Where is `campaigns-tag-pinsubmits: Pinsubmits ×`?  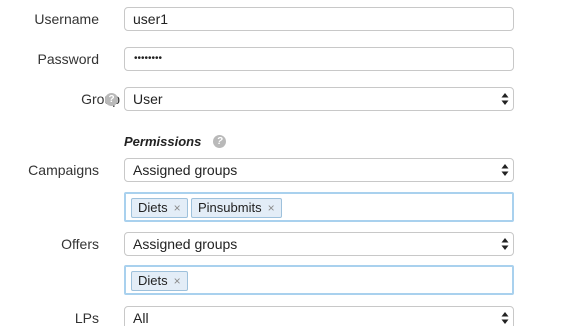 campaigns-tag-pinsubmits: Pinsubmits × is located at coordinates (236, 208).